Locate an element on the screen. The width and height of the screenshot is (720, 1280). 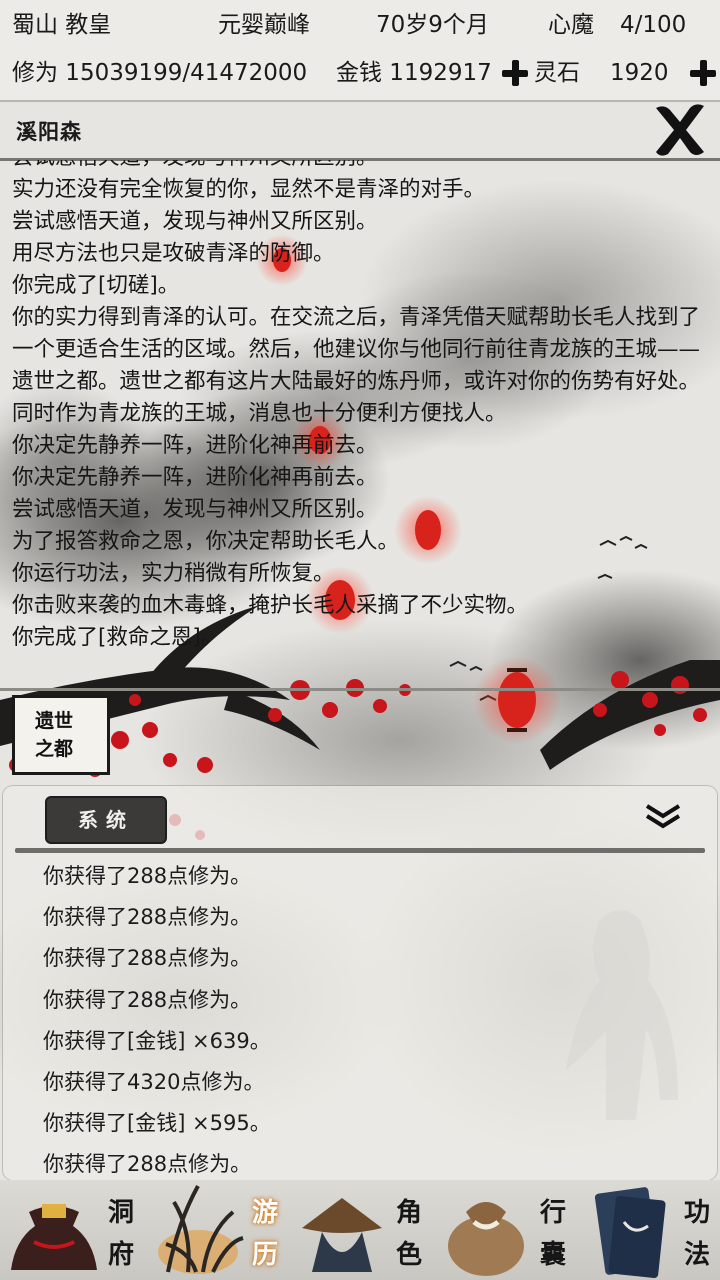
nav-label-char-1: 功 is located at coordinates (696, 1213).